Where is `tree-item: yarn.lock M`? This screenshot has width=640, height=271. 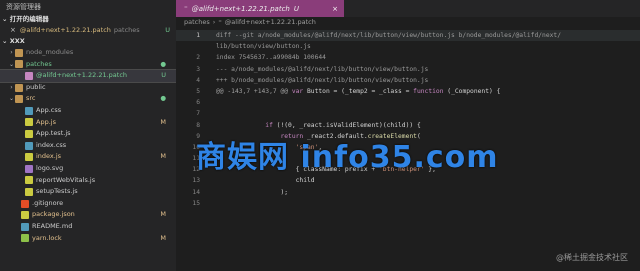
tree-item: yarn.lock M is located at coordinates (88, 239).